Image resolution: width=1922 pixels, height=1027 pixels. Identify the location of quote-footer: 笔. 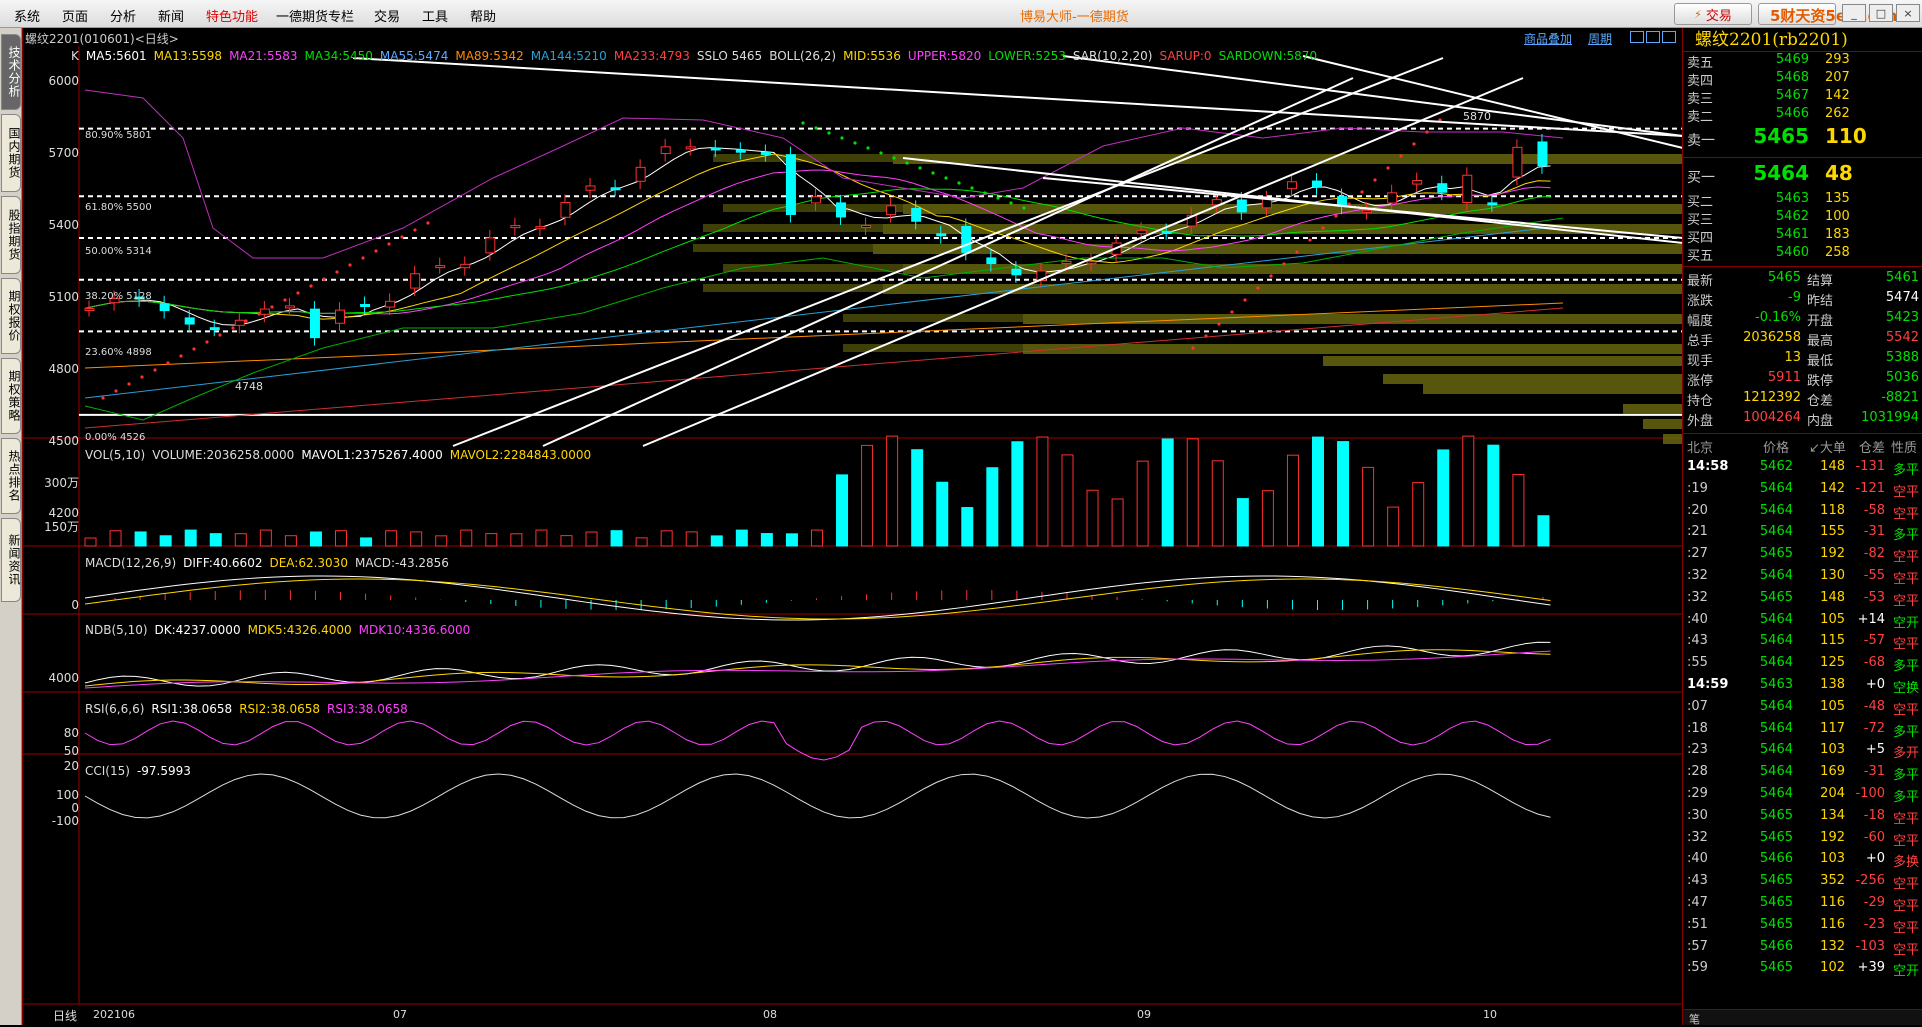
(1802, 1017).